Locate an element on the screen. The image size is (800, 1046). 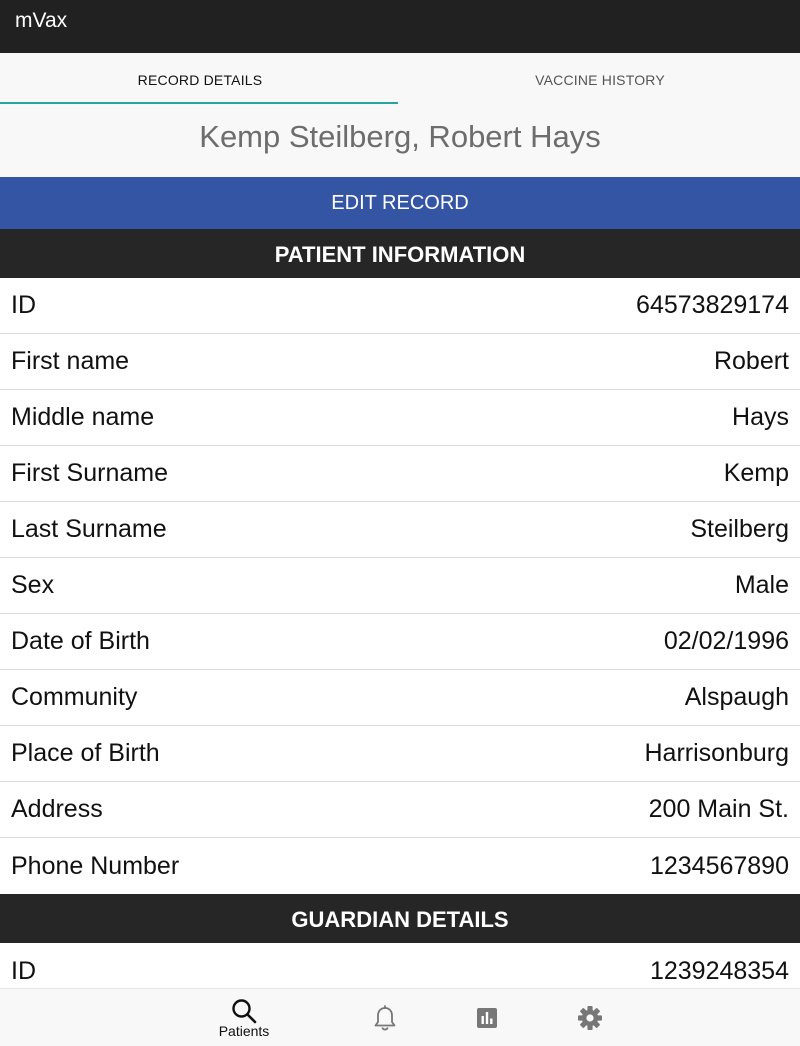
nav-settings is located at coordinates (590, 1017).